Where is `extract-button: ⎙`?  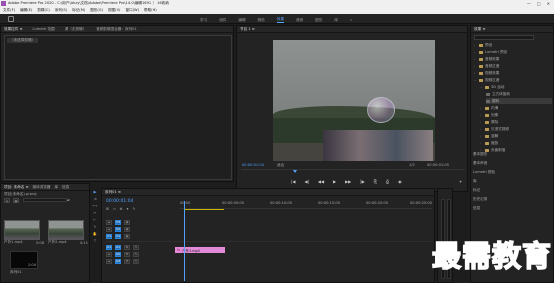
extract-button: ⎙ is located at coordinates (387, 181).